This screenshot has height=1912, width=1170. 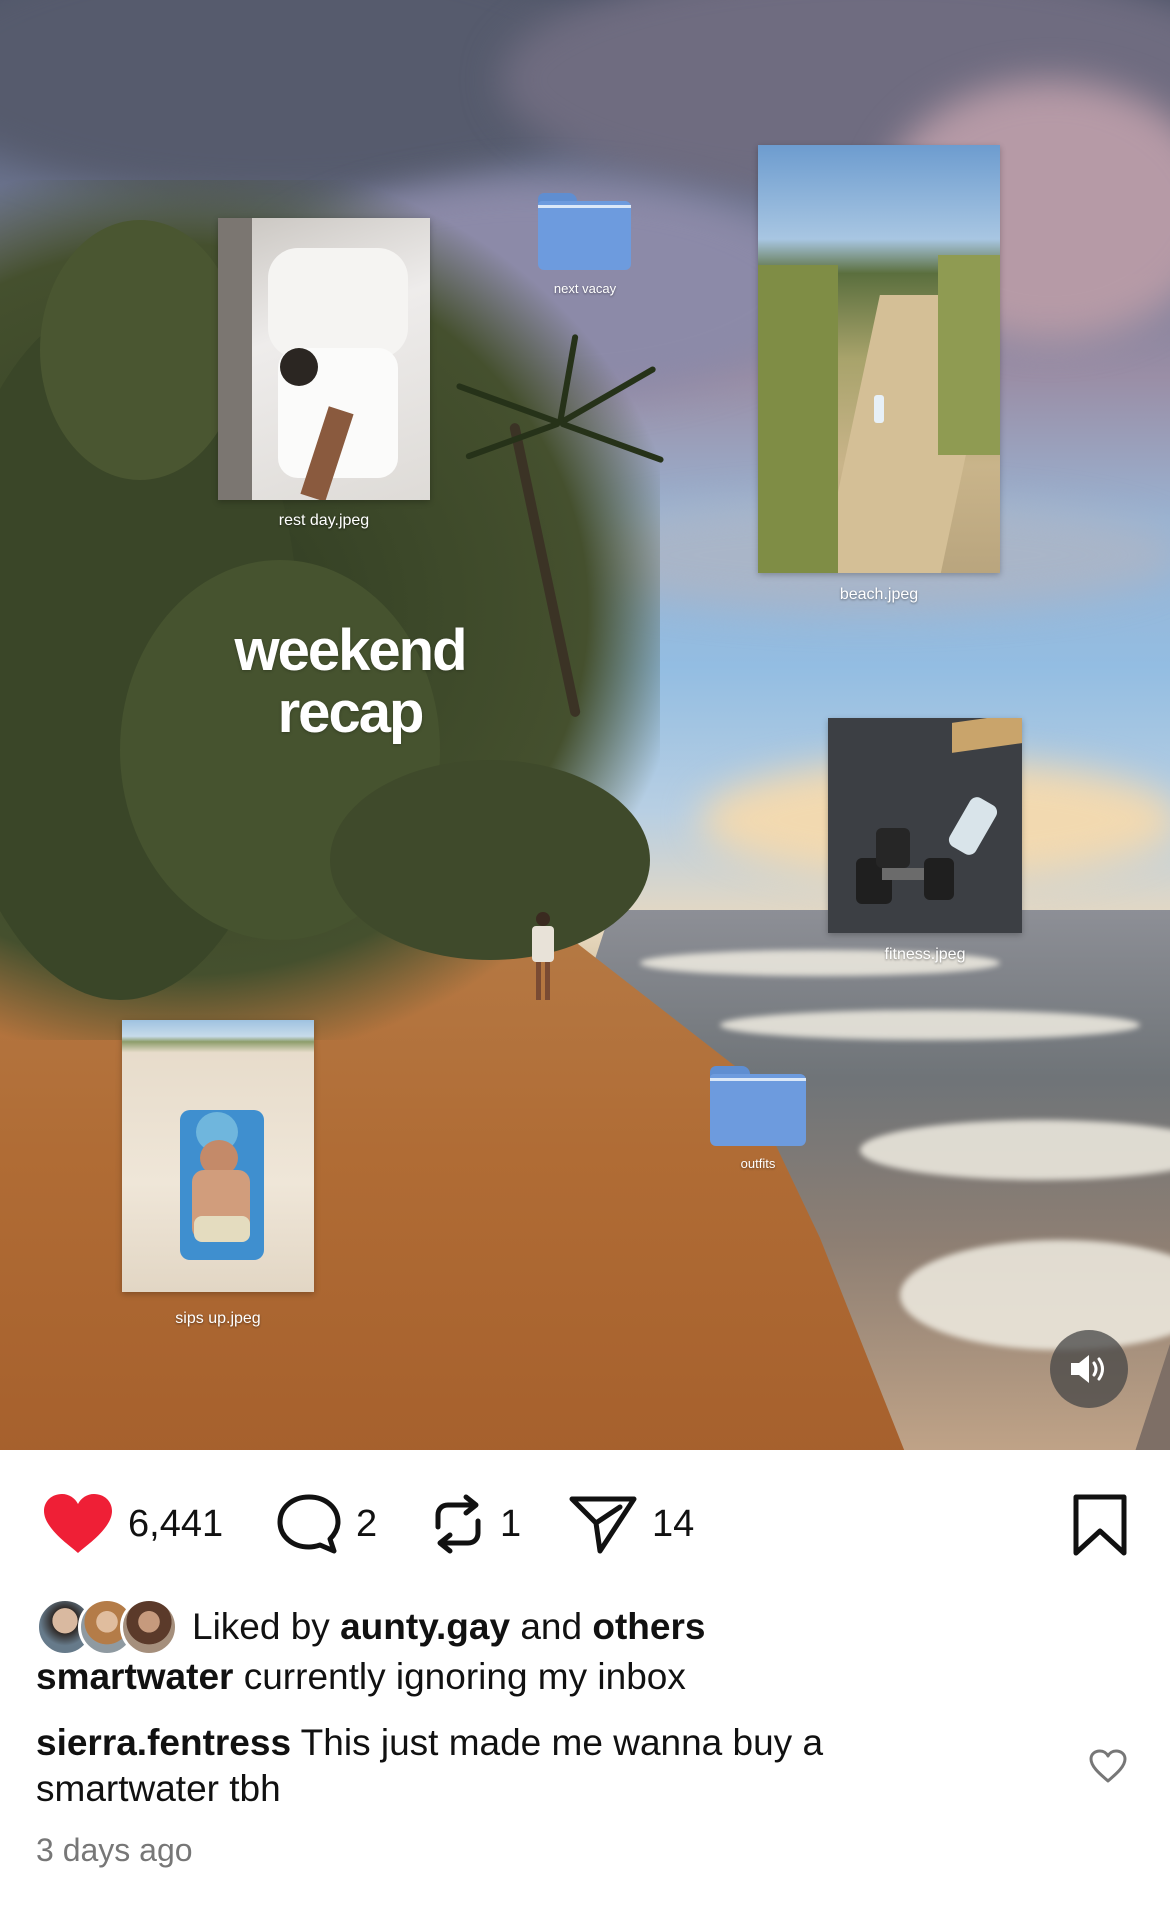 What do you see at coordinates (925, 825) in the screenshot?
I see `fitness-photo` at bounding box center [925, 825].